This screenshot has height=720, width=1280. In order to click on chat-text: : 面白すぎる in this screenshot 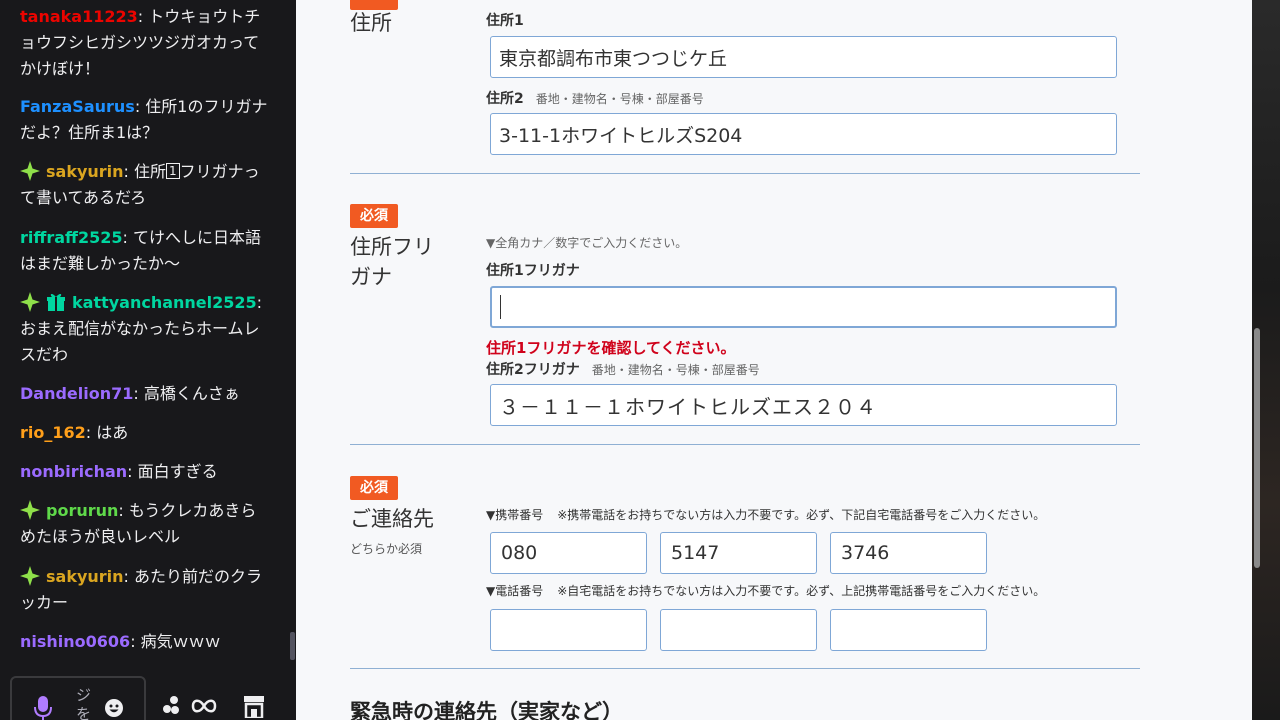, I will do `click(172, 471)`.